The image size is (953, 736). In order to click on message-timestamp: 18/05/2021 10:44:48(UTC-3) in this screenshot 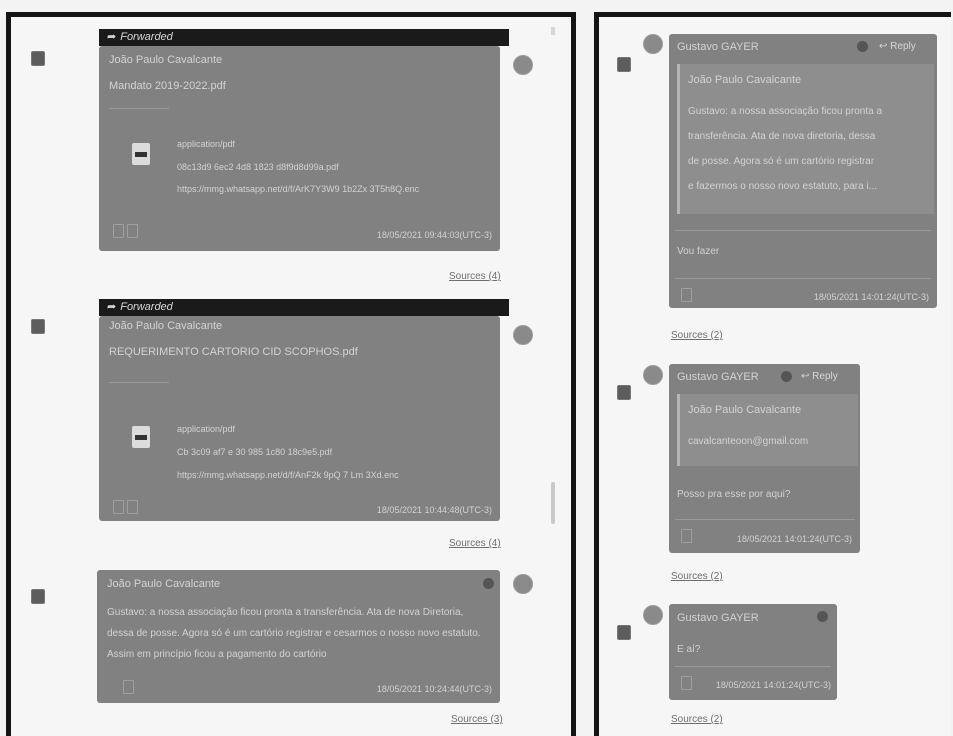, I will do `click(434, 510)`.